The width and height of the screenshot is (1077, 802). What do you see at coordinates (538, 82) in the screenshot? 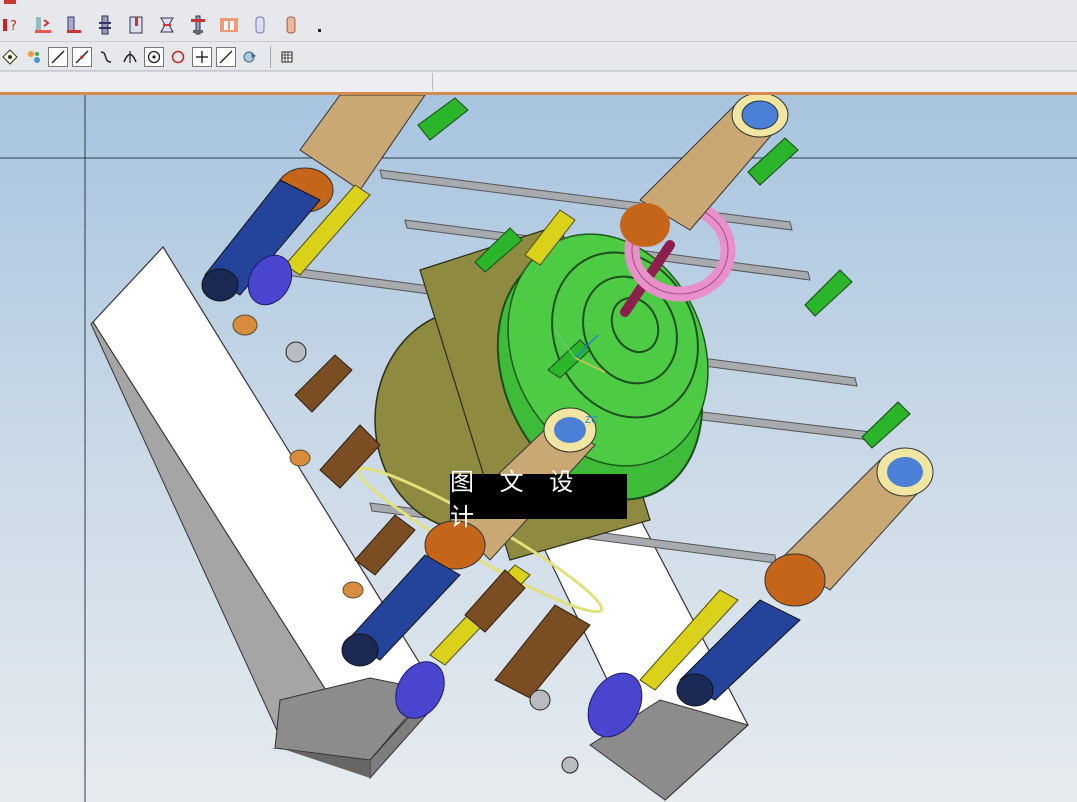
I see `graphics-tab-strip` at bounding box center [538, 82].